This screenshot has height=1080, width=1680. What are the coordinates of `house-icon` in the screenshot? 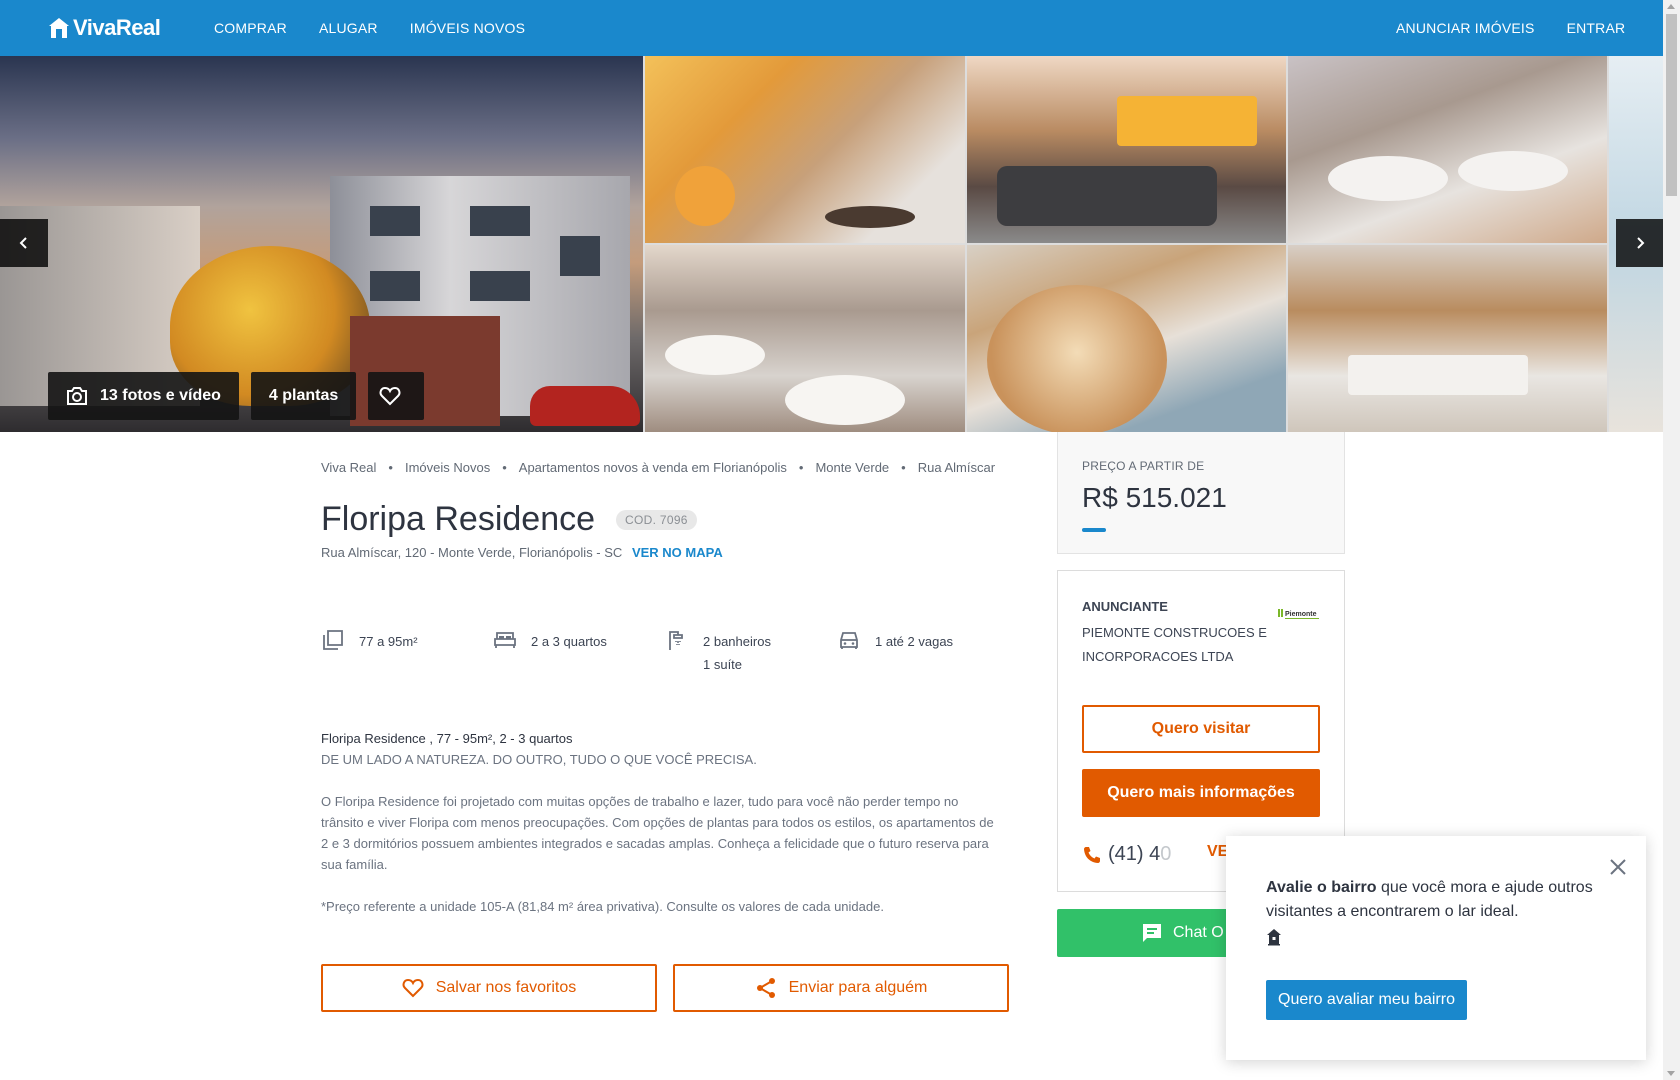 It's located at (1274, 937).